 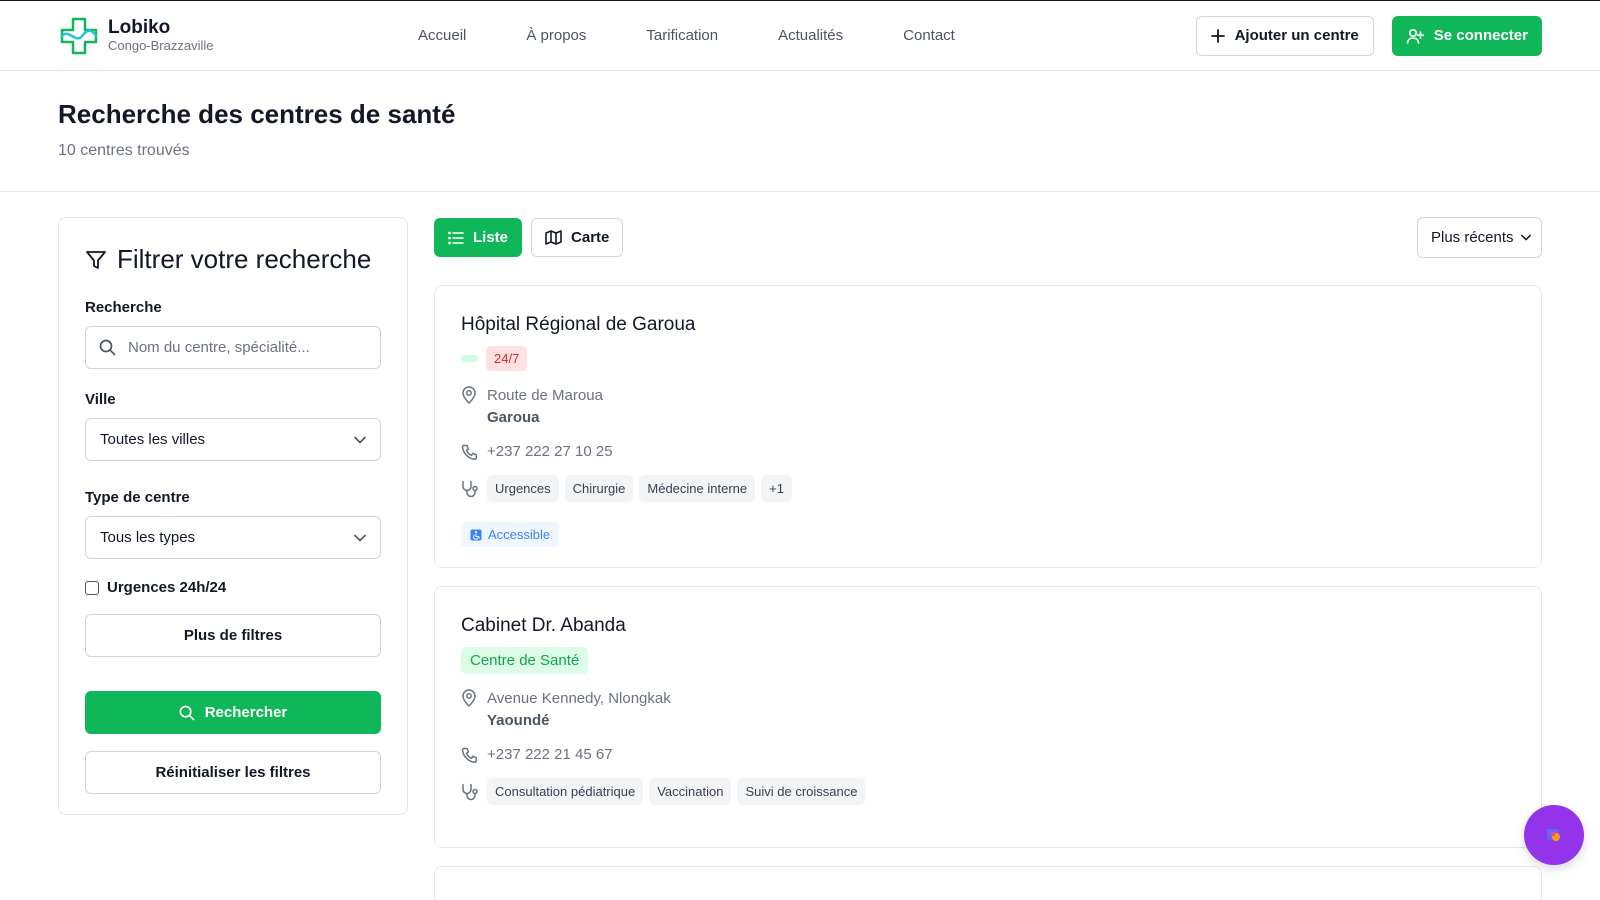 What do you see at coordinates (988, 452) in the screenshot?
I see `phone-row: +237 222 27 10 25` at bounding box center [988, 452].